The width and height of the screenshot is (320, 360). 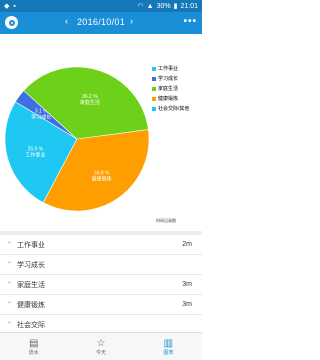 I want to click on wifi-icon: ◠, so click(x=140, y=6).